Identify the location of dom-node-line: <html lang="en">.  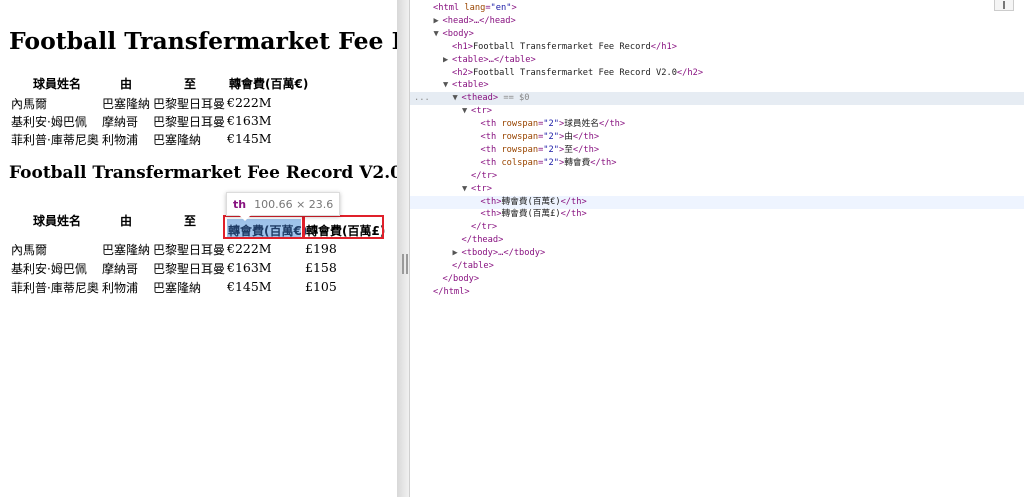
(717, 8).